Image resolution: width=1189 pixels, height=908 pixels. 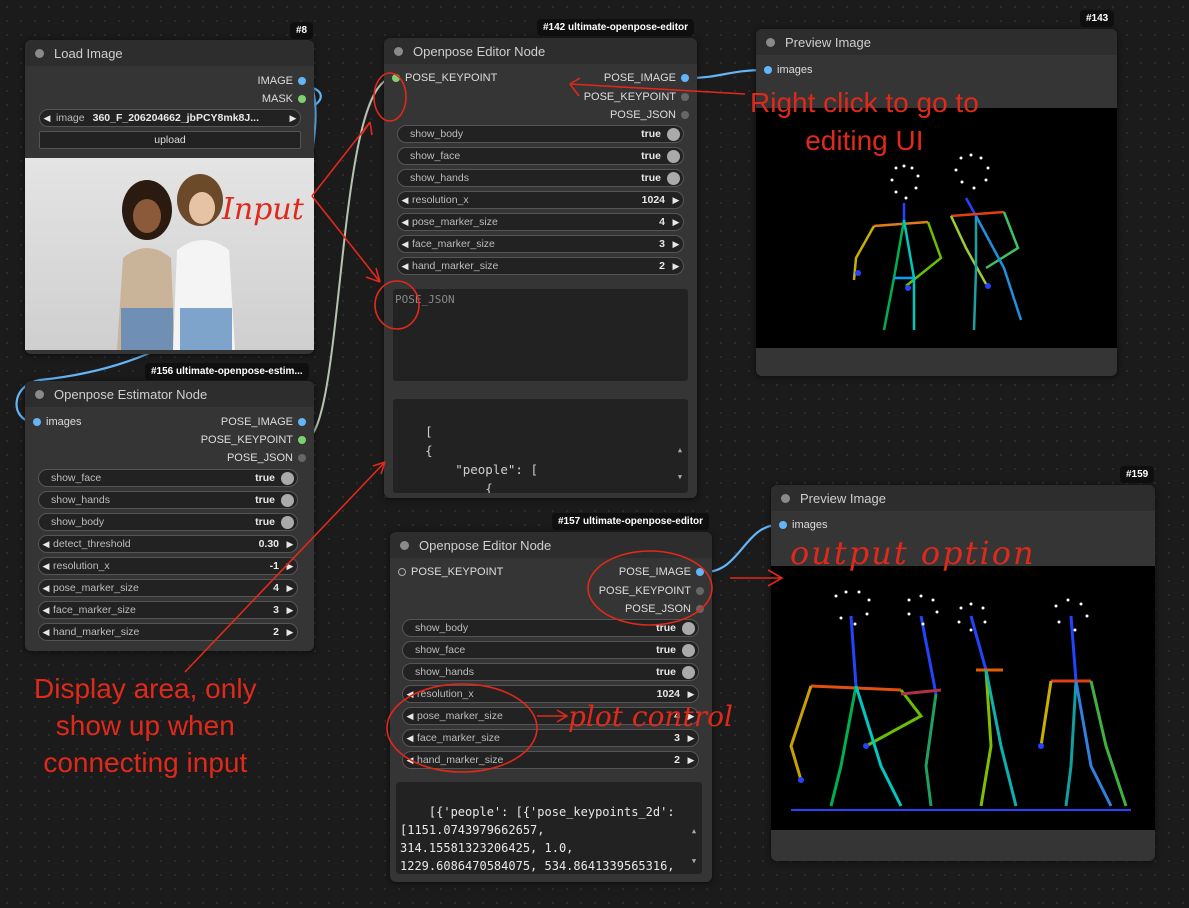 I want to click on circle-output-ports, so click(x=650, y=588).